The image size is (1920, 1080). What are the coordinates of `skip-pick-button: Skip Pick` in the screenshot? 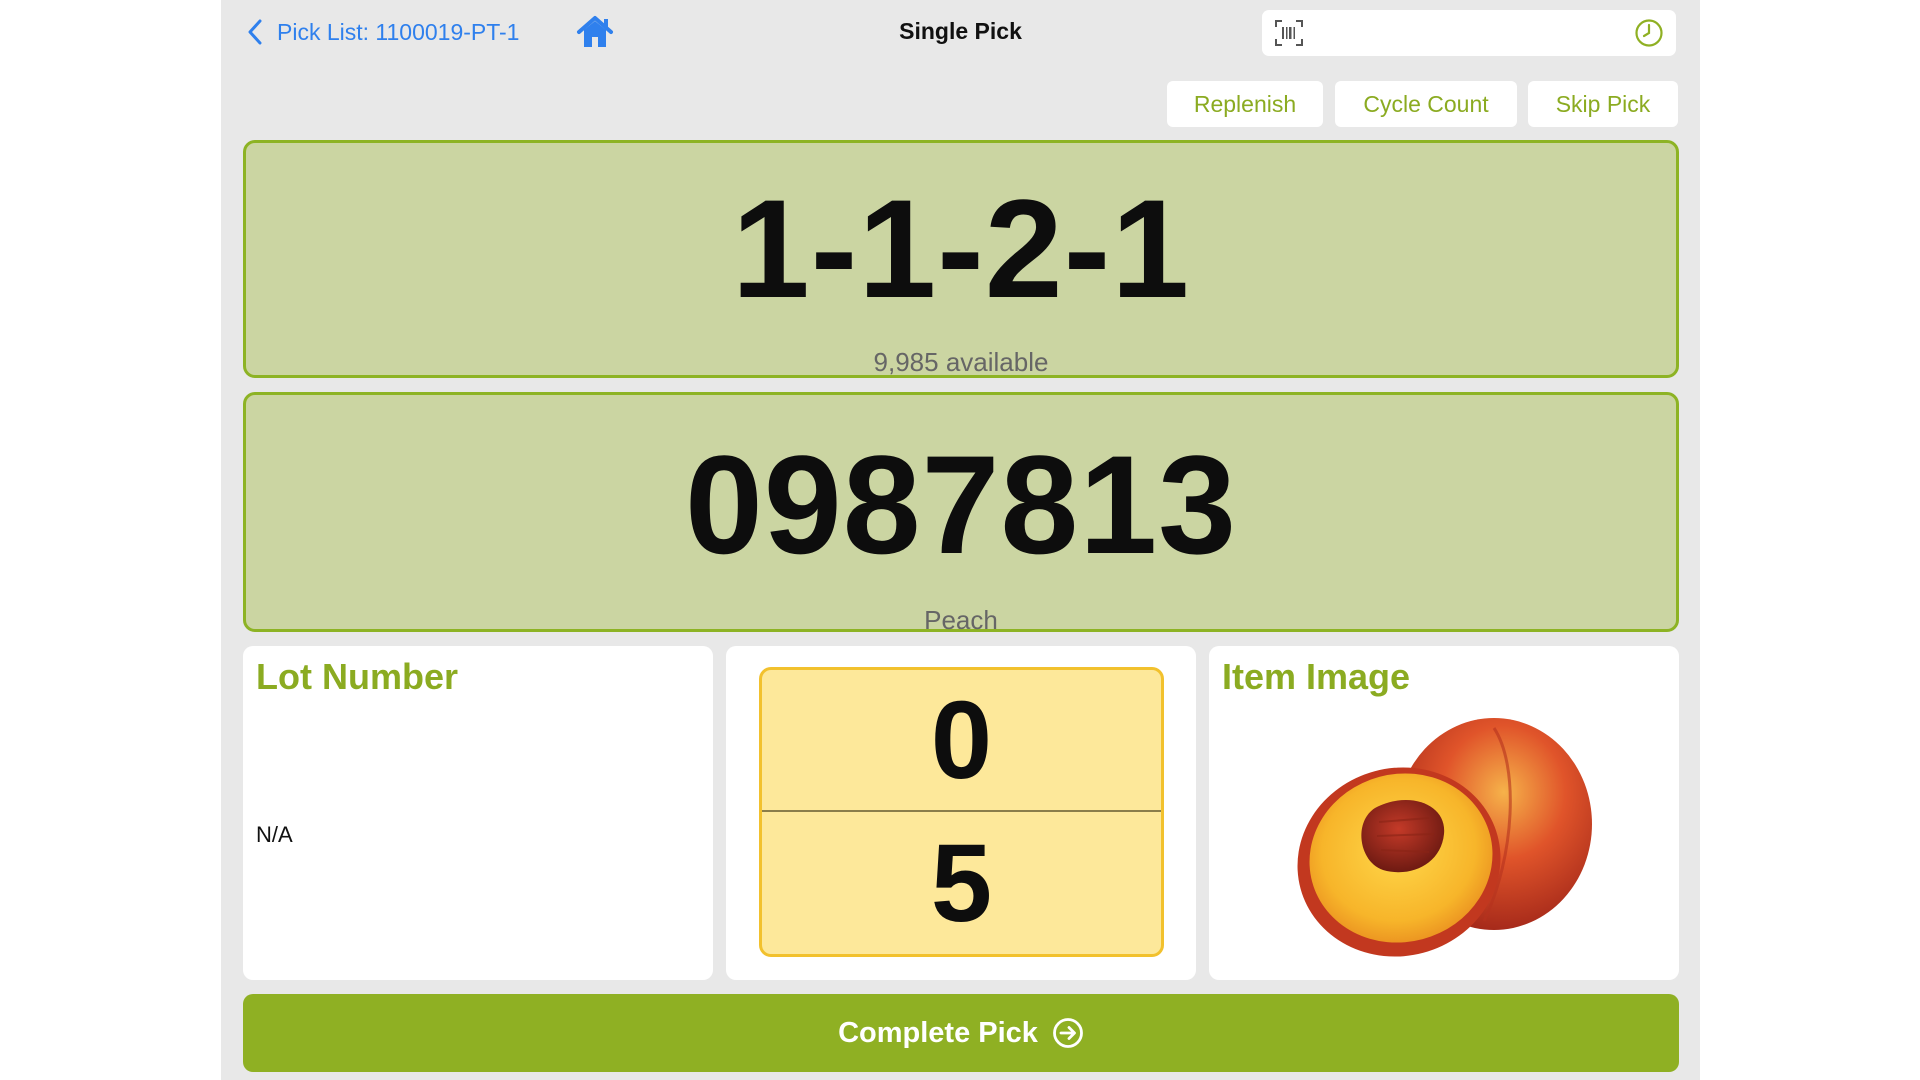 It's located at (1603, 104).